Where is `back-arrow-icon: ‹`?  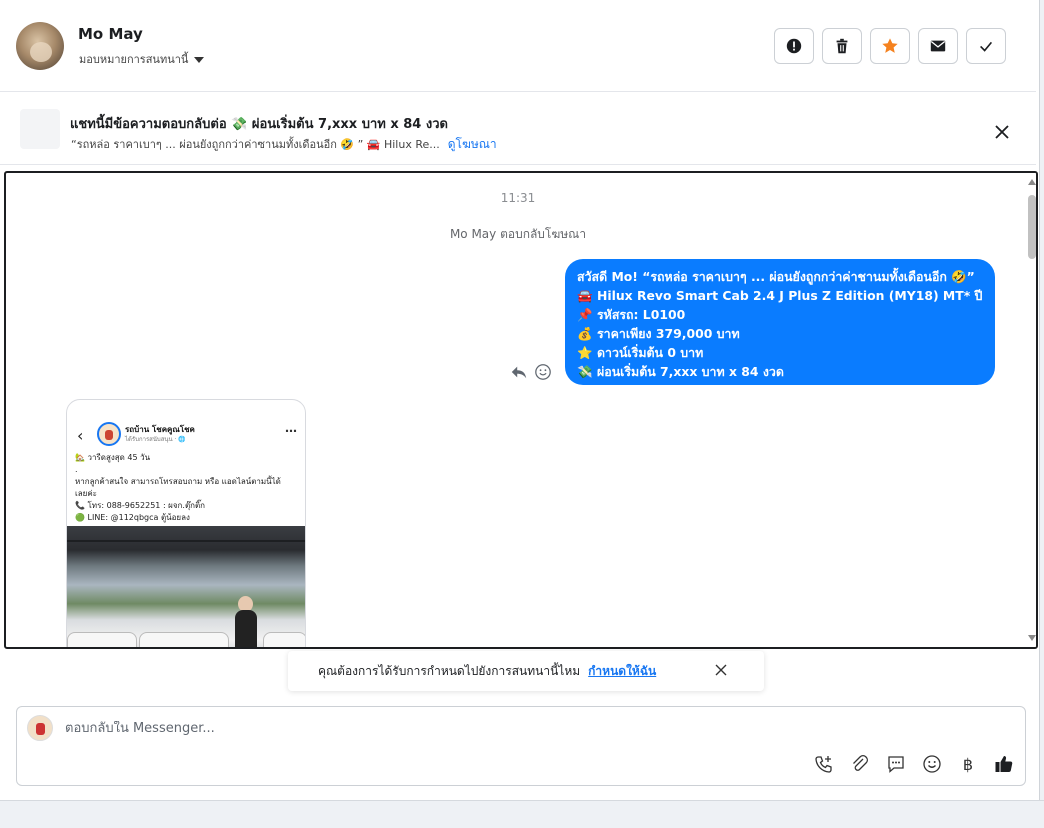 back-arrow-icon: ‹ is located at coordinates (80, 435).